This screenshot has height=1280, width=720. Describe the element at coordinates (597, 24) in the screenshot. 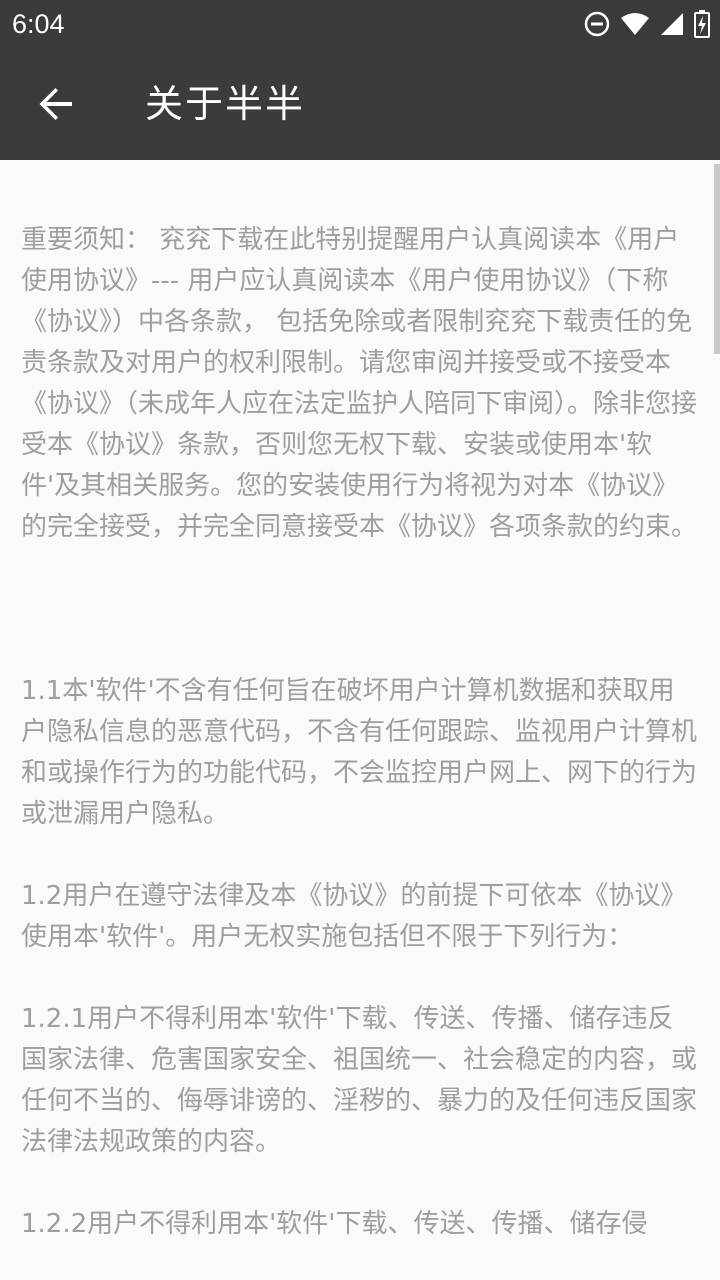

I see `do-not-disturb-icon` at that location.